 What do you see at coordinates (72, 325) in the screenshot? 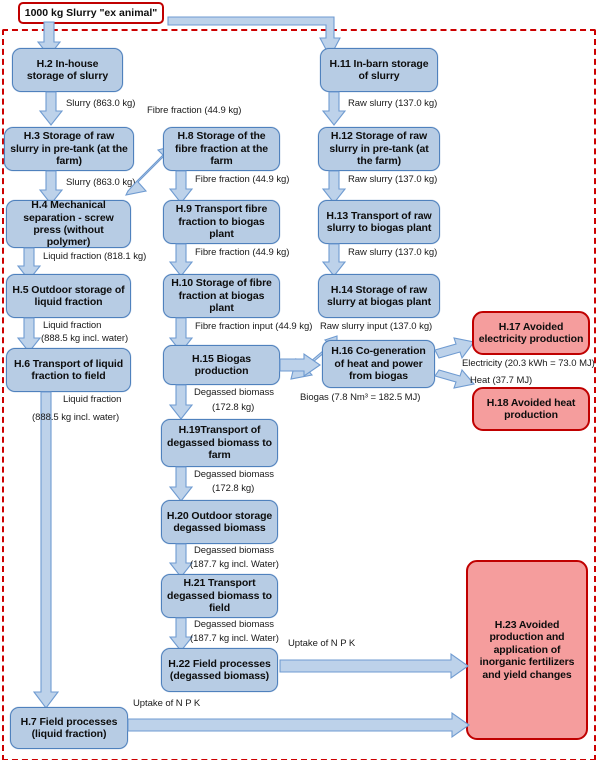
I see `label-liquid-h5-h6-line1: Liquid fraction` at bounding box center [72, 325].